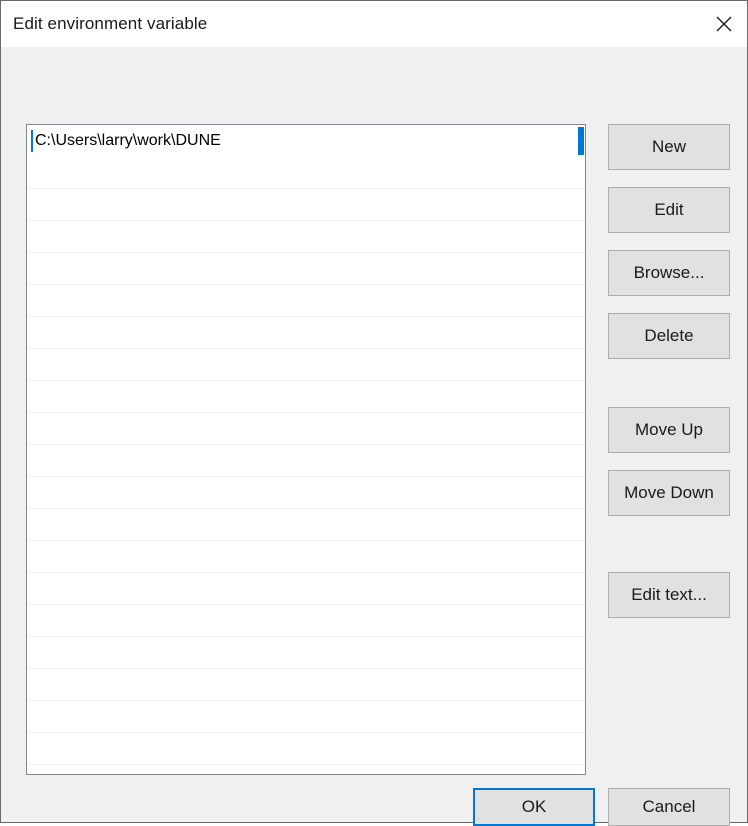 This screenshot has width=748, height=826. I want to click on text-caret, so click(32, 140).